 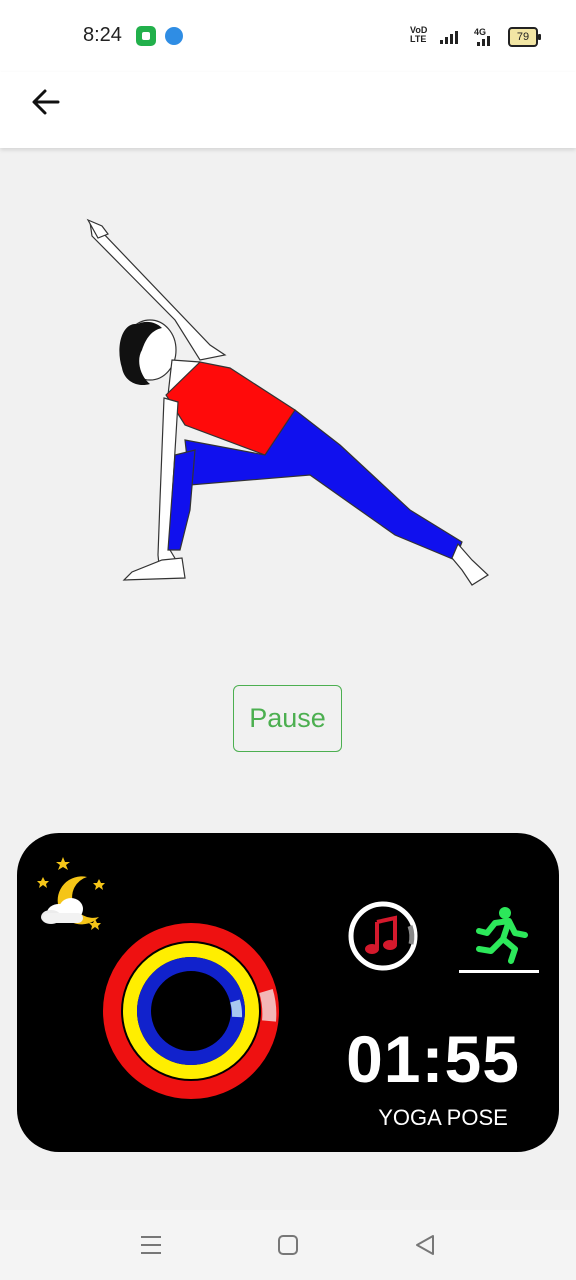 I want to click on activity-rings-icon, so click(x=191, y=1011).